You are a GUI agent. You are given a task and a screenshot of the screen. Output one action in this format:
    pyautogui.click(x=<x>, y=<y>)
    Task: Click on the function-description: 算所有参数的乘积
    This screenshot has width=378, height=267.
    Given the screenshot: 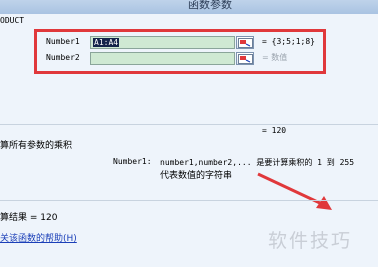 What is the action you would take?
    pyautogui.click(x=36, y=146)
    